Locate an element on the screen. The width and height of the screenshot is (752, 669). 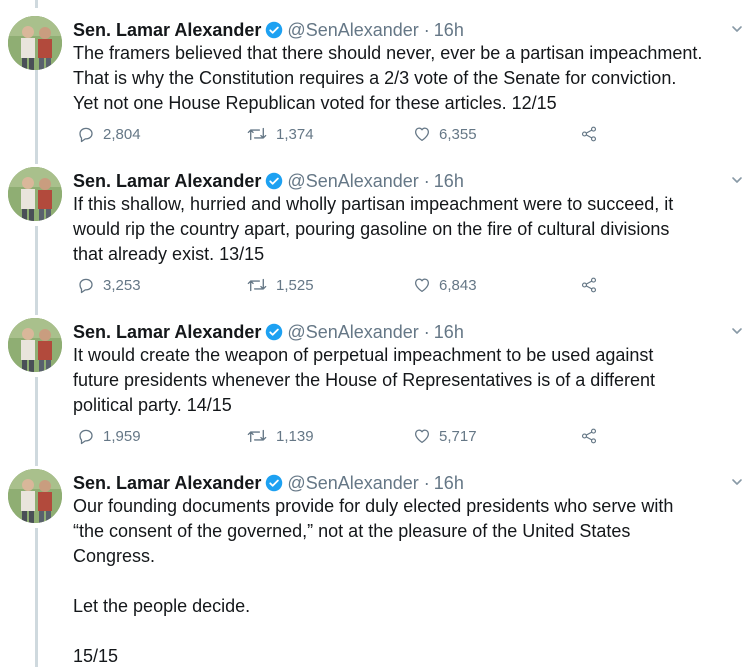
reply-count: 2,804 is located at coordinates (122, 134).